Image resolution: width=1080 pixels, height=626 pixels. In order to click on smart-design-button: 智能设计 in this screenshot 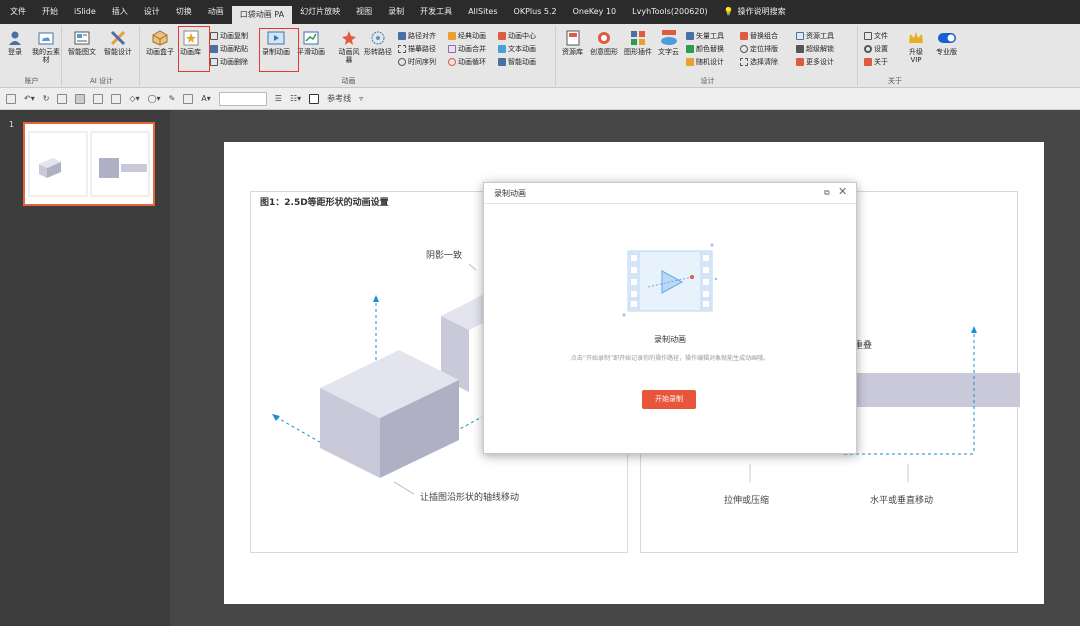, I will do `click(118, 43)`.